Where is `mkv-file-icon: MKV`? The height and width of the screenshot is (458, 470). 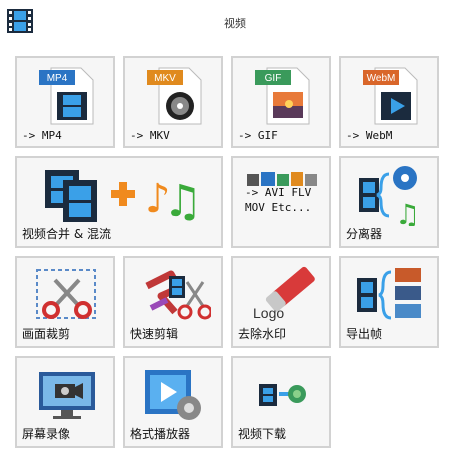
mkv-file-icon: MKV is located at coordinates (174, 96).